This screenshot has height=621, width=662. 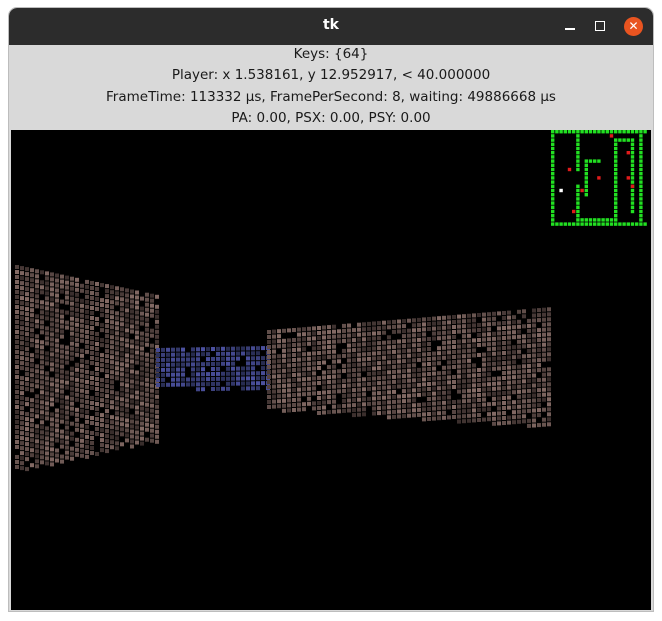 What do you see at coordinates (561, 190) in the screenshot?
I see `minimap-player` at bounding box center [561, 190].